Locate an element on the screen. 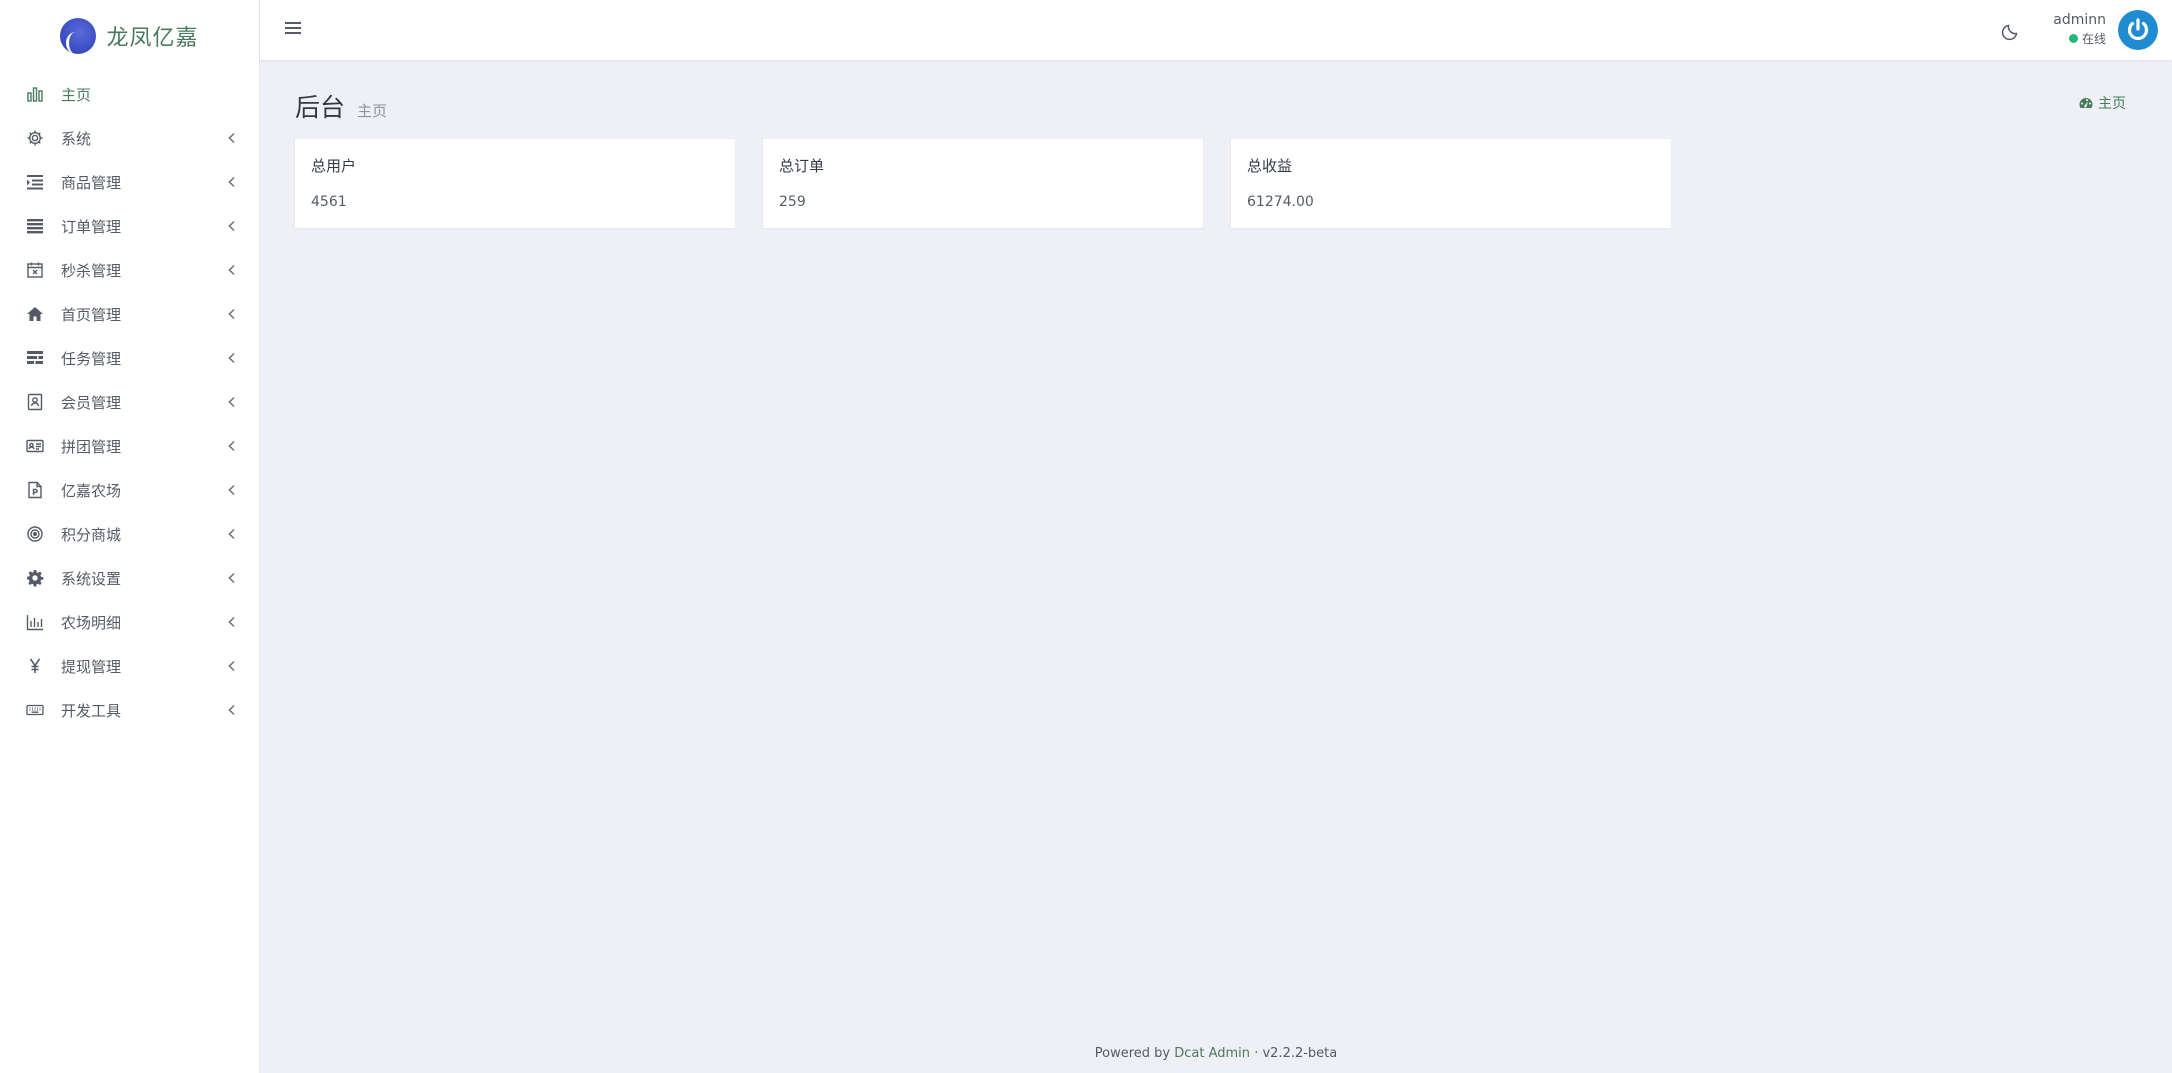 The width and height of the screenshot is (2172, 1073). sidebar-item-label: 会员管理 is located at coordinates (91, 402).